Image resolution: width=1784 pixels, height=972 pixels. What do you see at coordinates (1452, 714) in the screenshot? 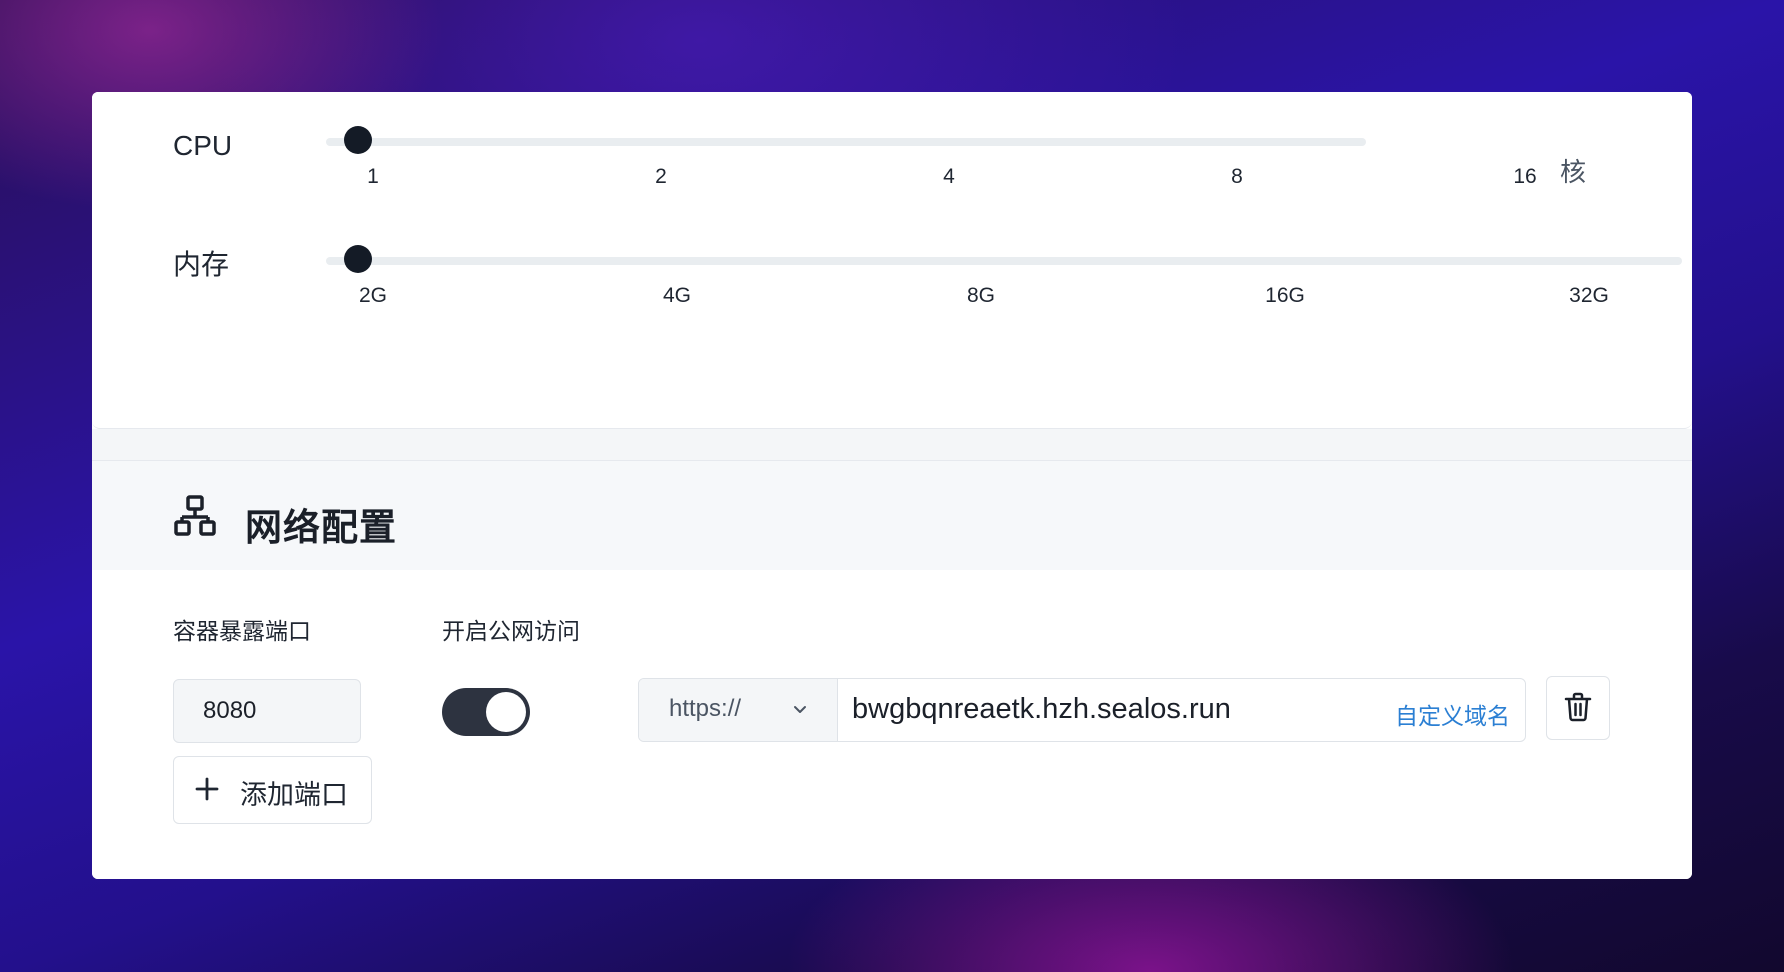
I see `custom-domain-link: 自定义域名` at bounding box center [1452, 714].